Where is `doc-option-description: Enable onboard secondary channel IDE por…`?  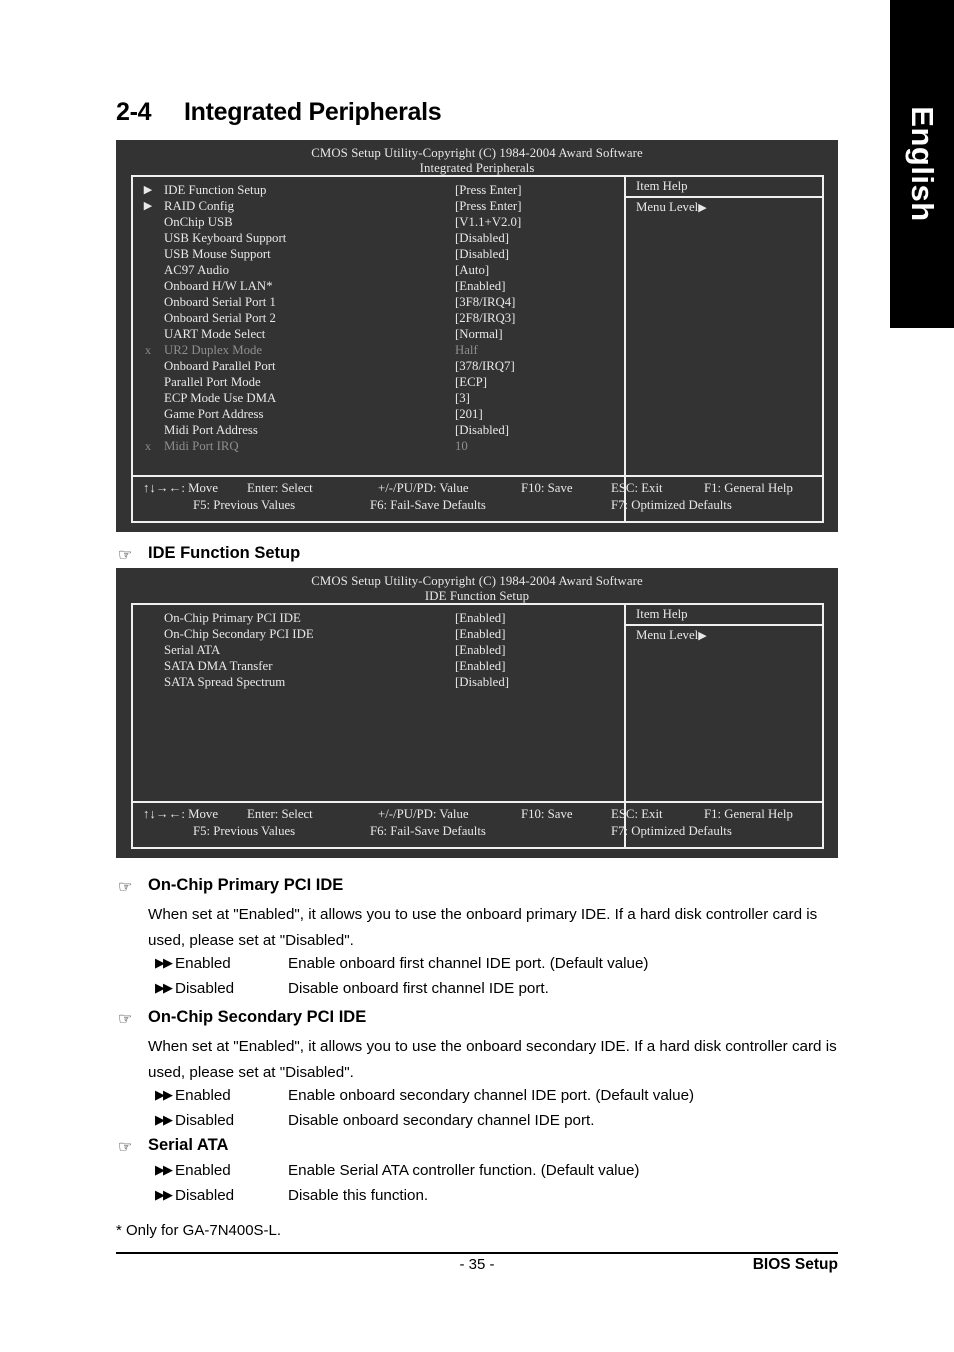 doc-option-description: Enable onboard secondary channel IDE por… is located at coordinates (491, 1095).